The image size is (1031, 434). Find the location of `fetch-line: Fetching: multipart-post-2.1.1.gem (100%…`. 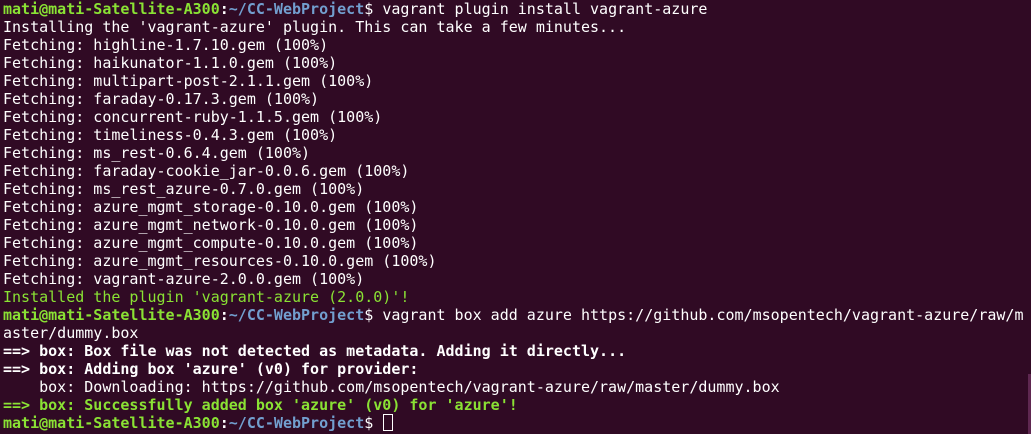

fetch-line: Fetching: multipart-post-2.1.1.gem (100%… is located at coordinates (188, 81).